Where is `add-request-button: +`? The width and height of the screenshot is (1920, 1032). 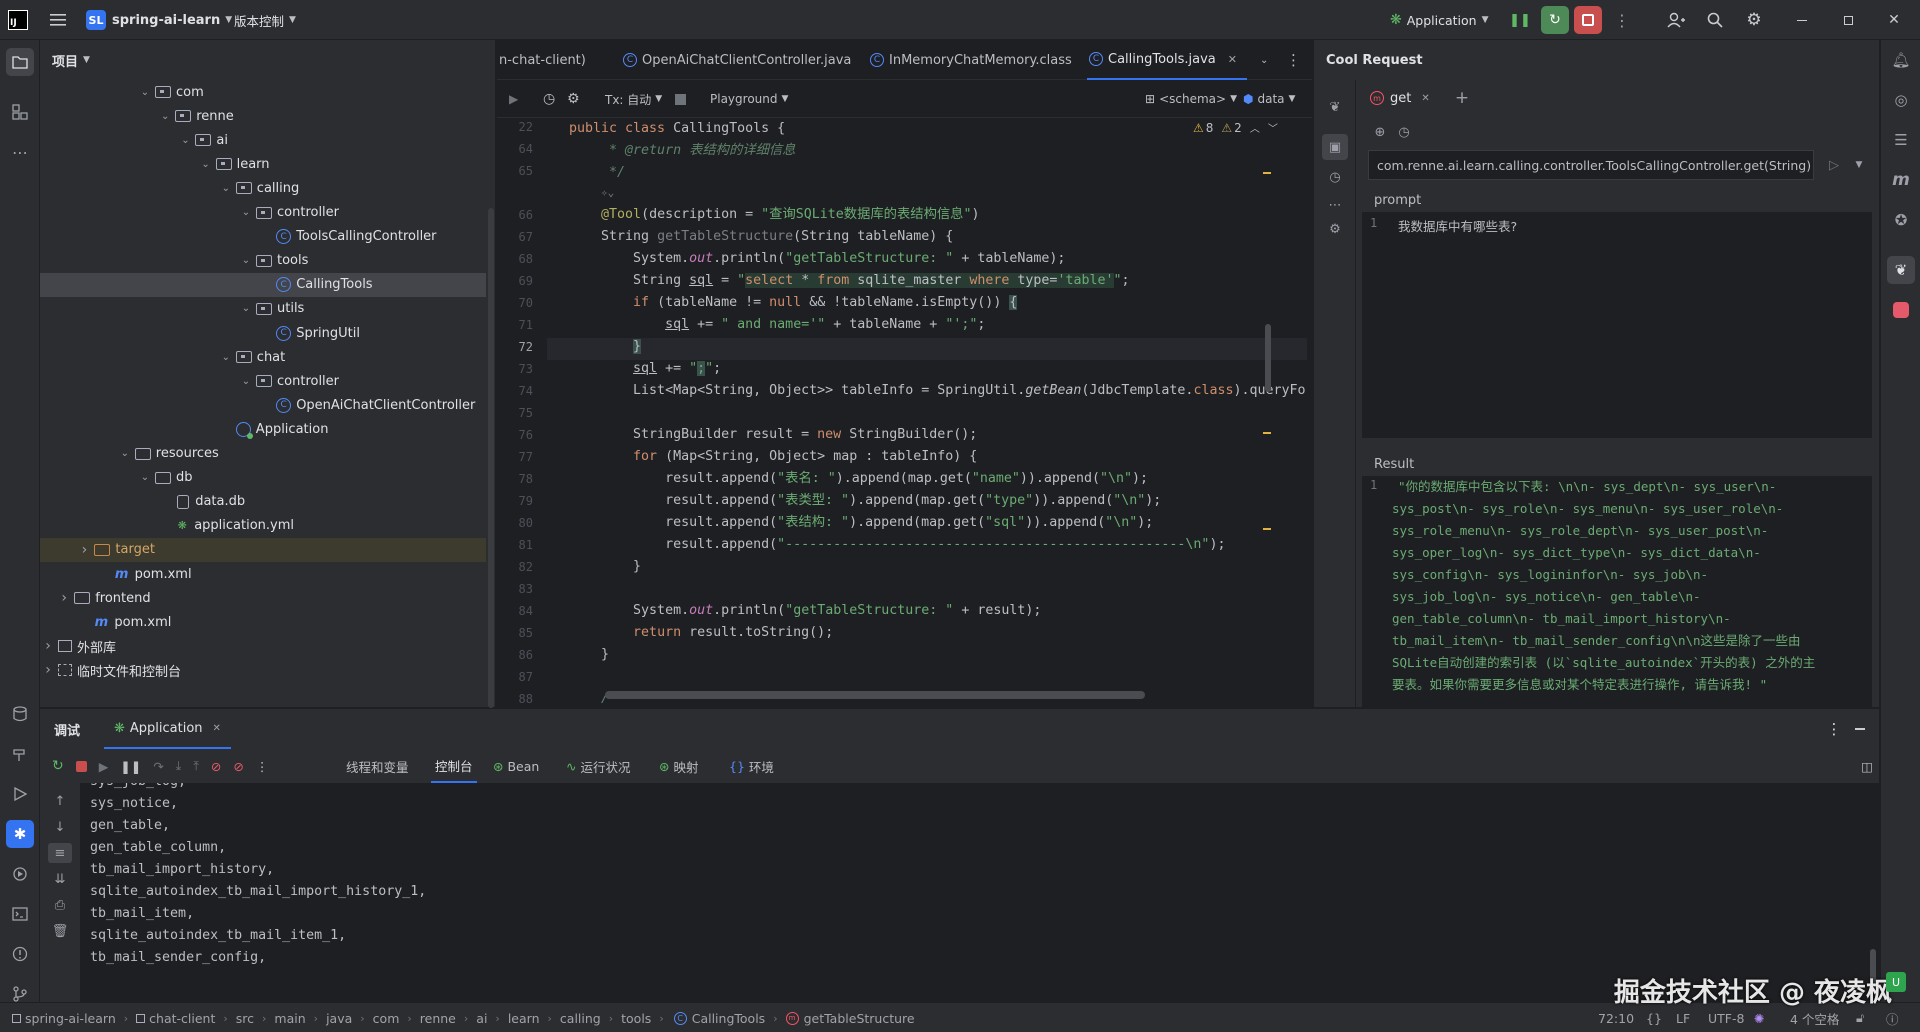 add-request-button: + is located at coordinates (1462, 98).